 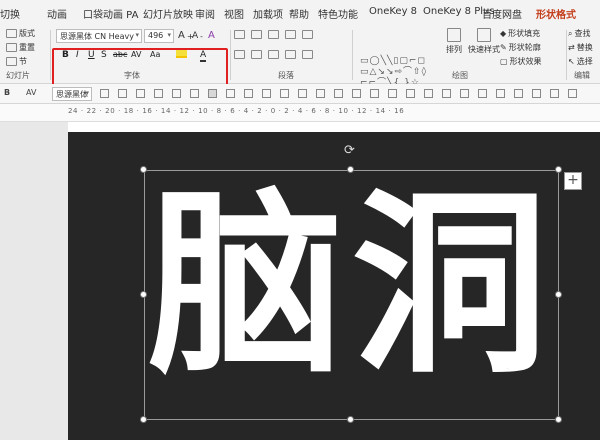 What do you see at coordinates (338, 13) in the screenshot?
I see `tab-features: 特色功能` at bounding box center [338, 13].